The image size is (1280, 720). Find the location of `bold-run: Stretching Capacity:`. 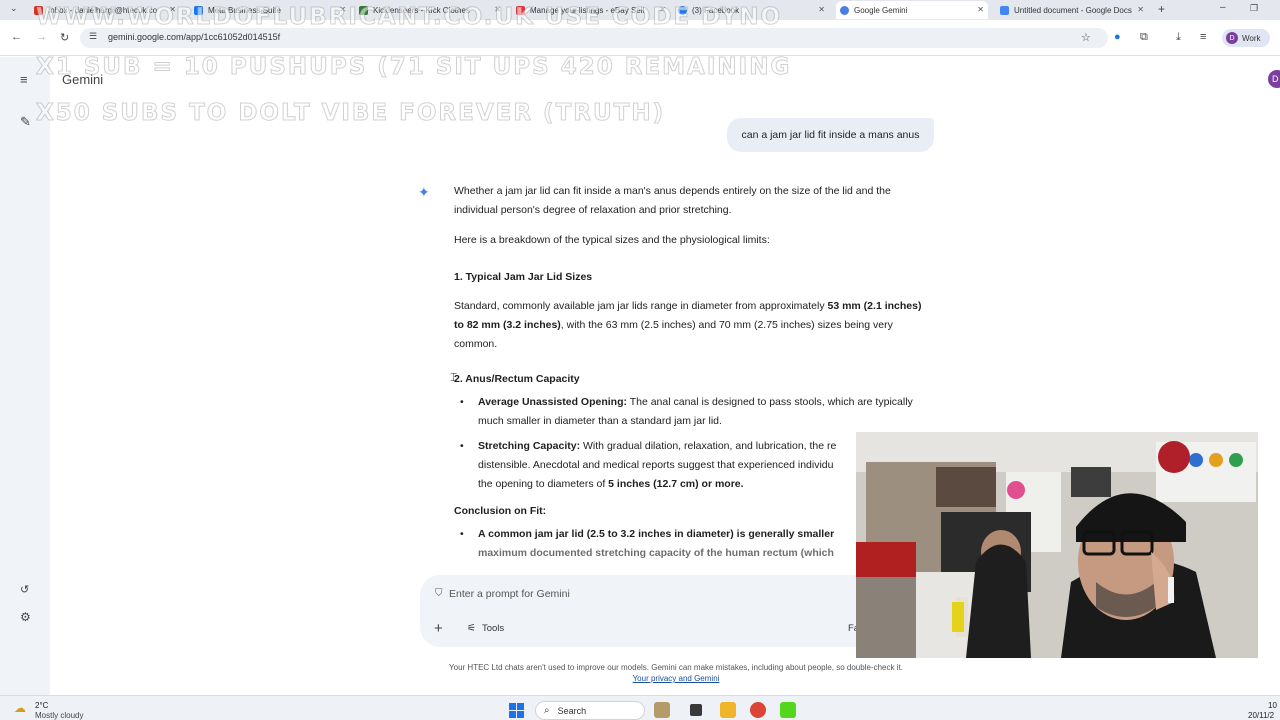

bold-run: Stretching Capacity: is located at coordinates (529, 446).